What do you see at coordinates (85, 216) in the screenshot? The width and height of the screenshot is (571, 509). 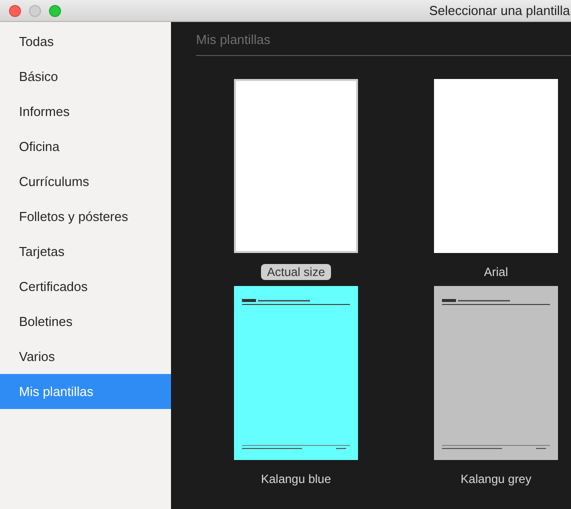 I see `sidebar-item: Folletos y pósteres` at bounding box center [85, 216].